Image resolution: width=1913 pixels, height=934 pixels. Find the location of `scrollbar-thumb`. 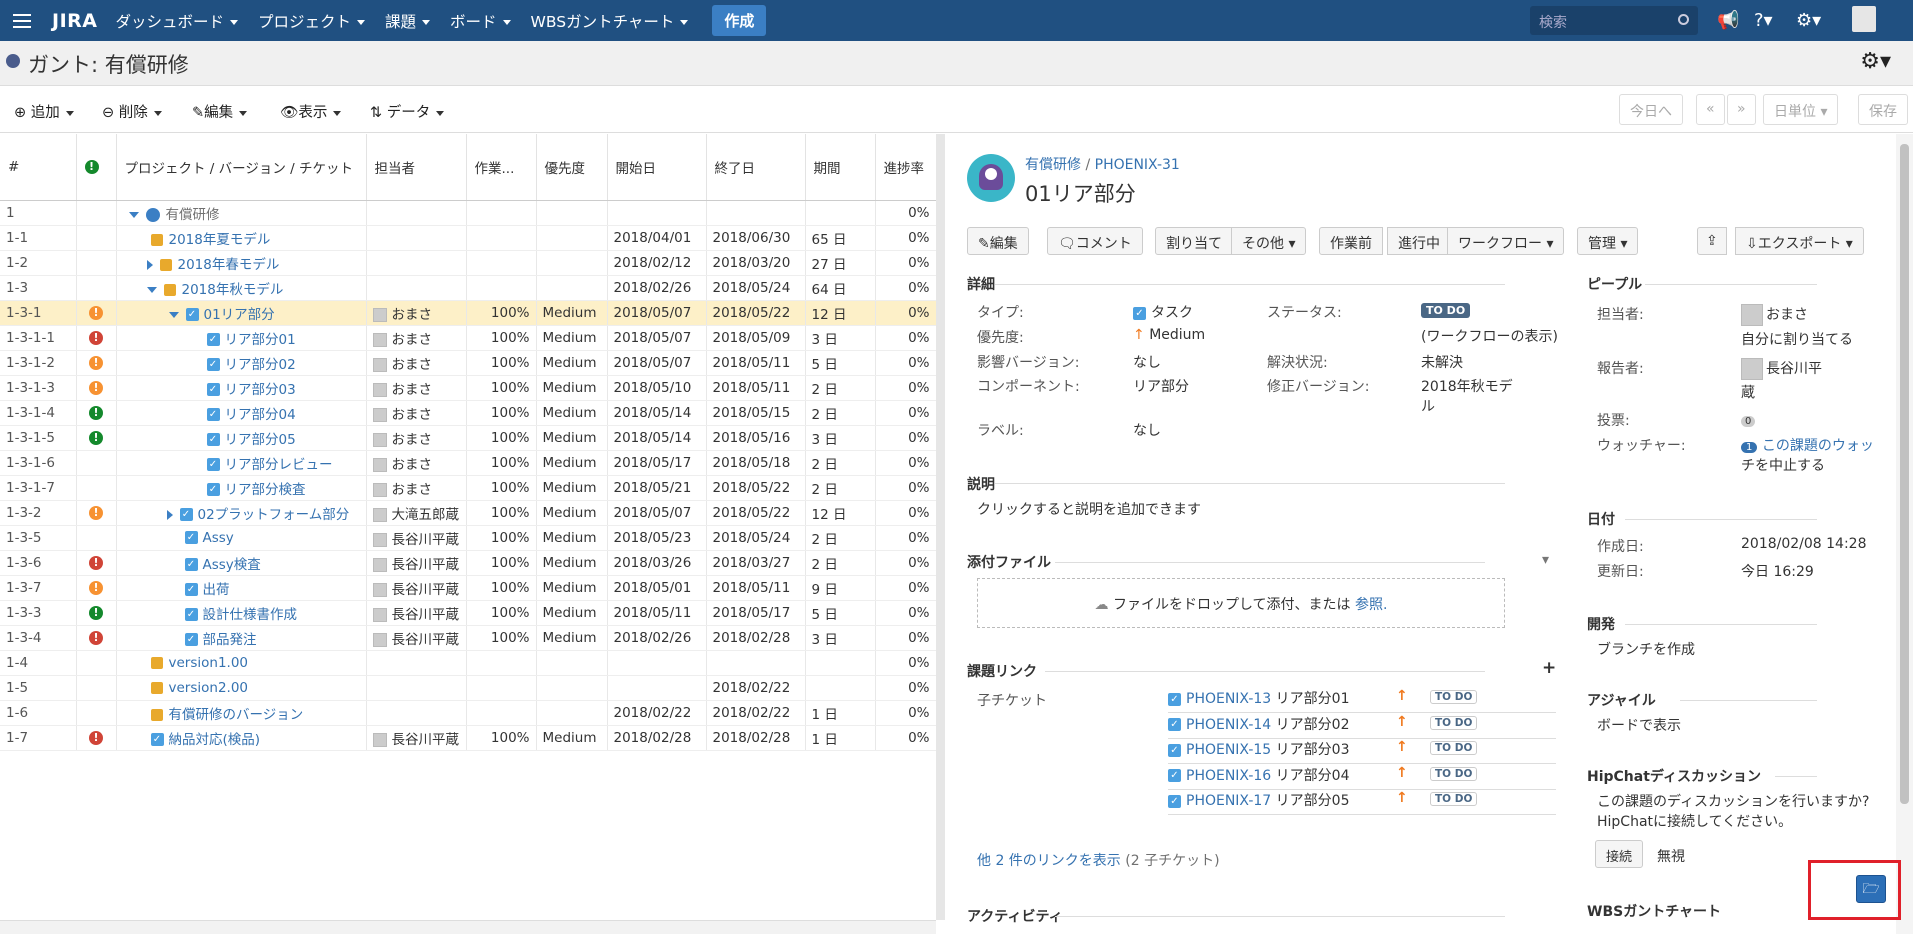

scrollbar-thumb is located at coordinates (1904, 474).